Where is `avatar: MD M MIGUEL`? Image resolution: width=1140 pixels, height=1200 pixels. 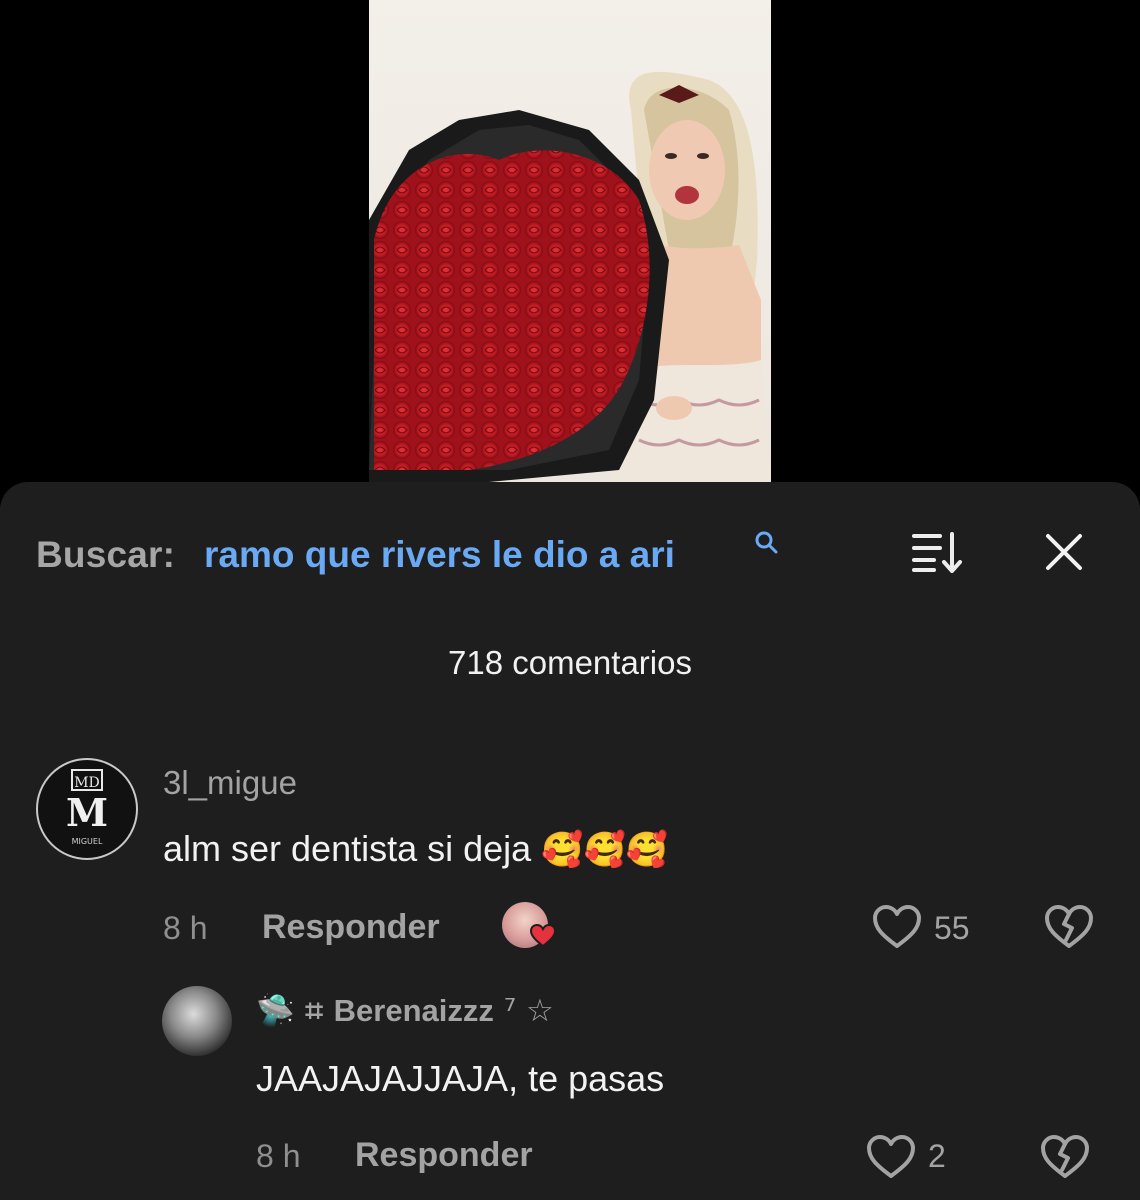 avatar: MD M MIGUEL is located at coordinates (87, 809).